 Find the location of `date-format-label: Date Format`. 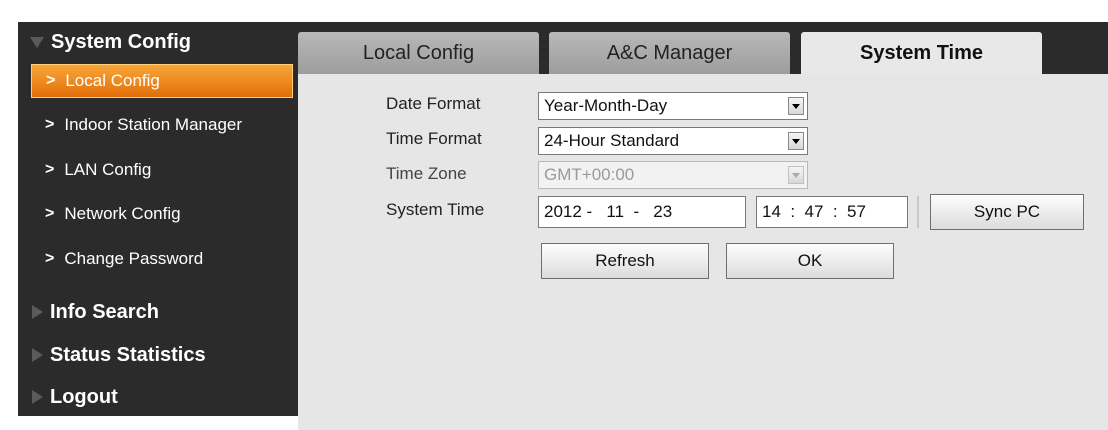

date-format-label: Date Format is located at coordinates (433, 103).